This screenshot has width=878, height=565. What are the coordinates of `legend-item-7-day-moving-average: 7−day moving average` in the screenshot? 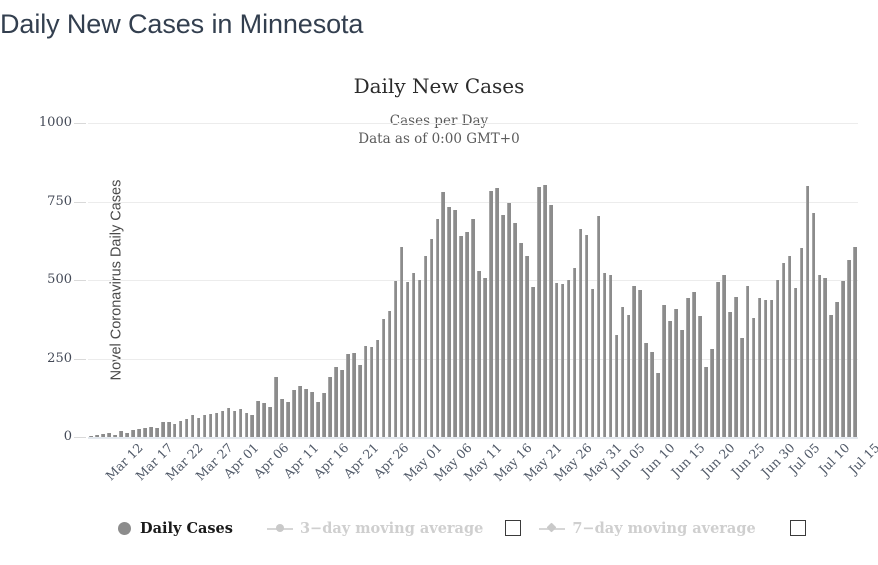 It's located at (647, 528).